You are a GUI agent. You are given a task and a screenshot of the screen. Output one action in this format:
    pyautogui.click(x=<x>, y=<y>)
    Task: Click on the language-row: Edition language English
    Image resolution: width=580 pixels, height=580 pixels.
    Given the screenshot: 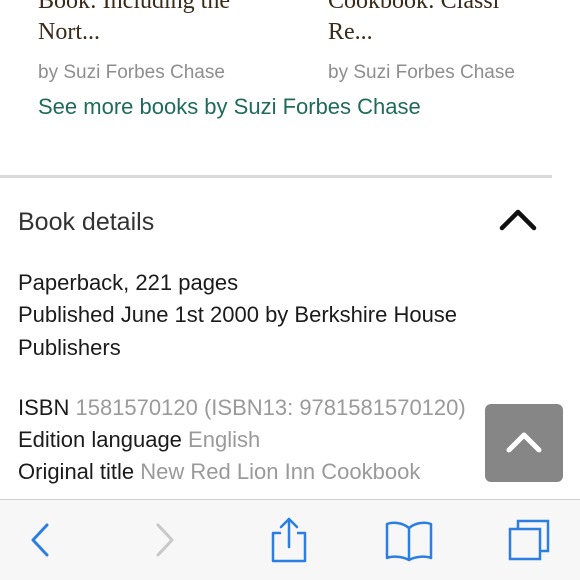 What is the action you would take?
    pyautogui.click(x=139, y=440)
    